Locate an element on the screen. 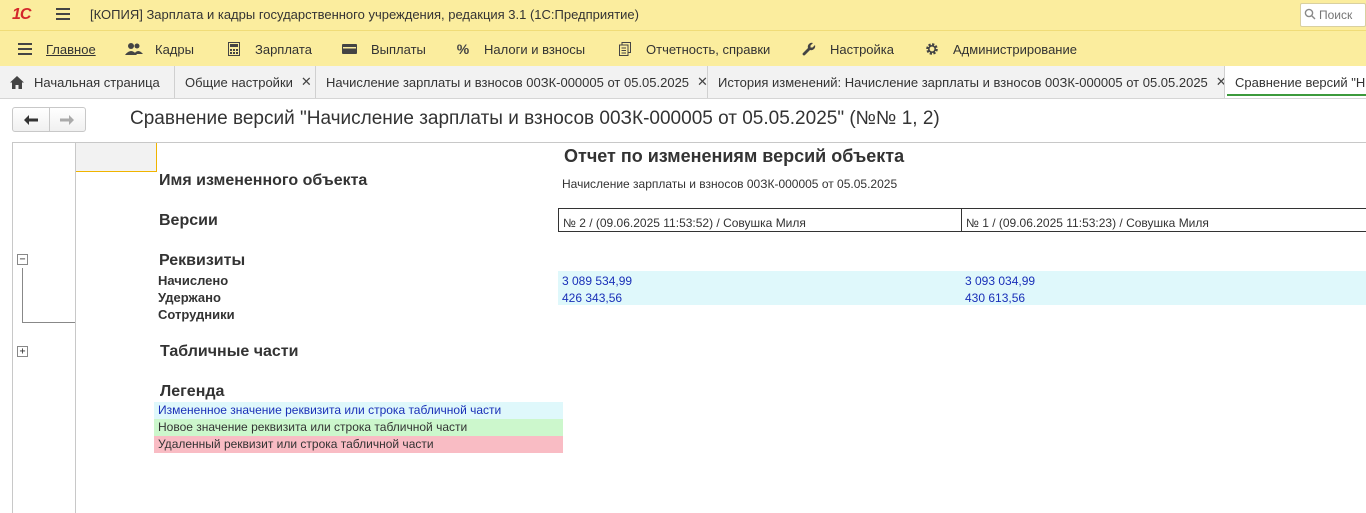 The image size is (1366, 513). app-logo: 1С is located at coordinates (21, 15).